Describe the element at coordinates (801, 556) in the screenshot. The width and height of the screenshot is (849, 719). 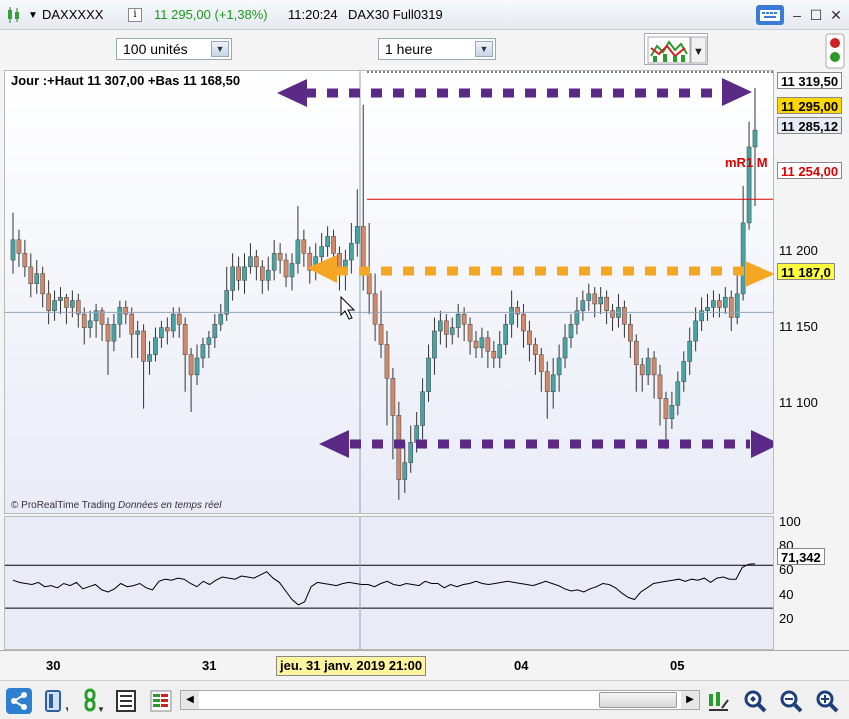
I see `rsi-value-box: 71,342` at that location.